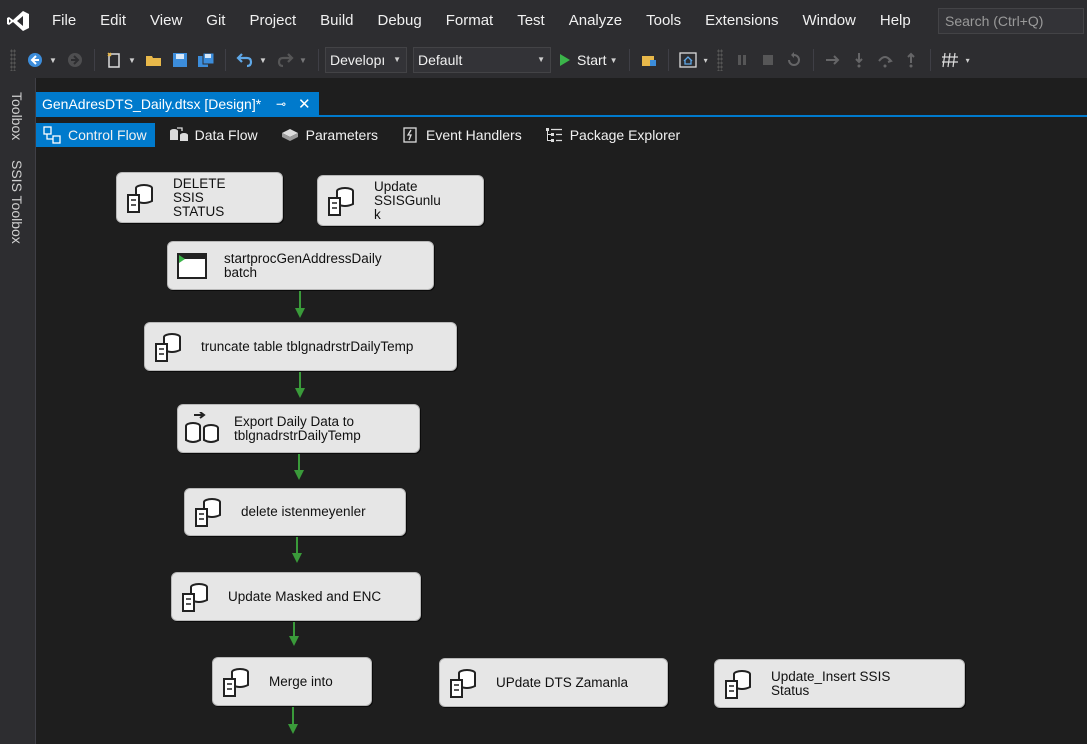 The width and height of the screenshot is (1087, 744). I want to click on menu-view: View, so click(166, 21).